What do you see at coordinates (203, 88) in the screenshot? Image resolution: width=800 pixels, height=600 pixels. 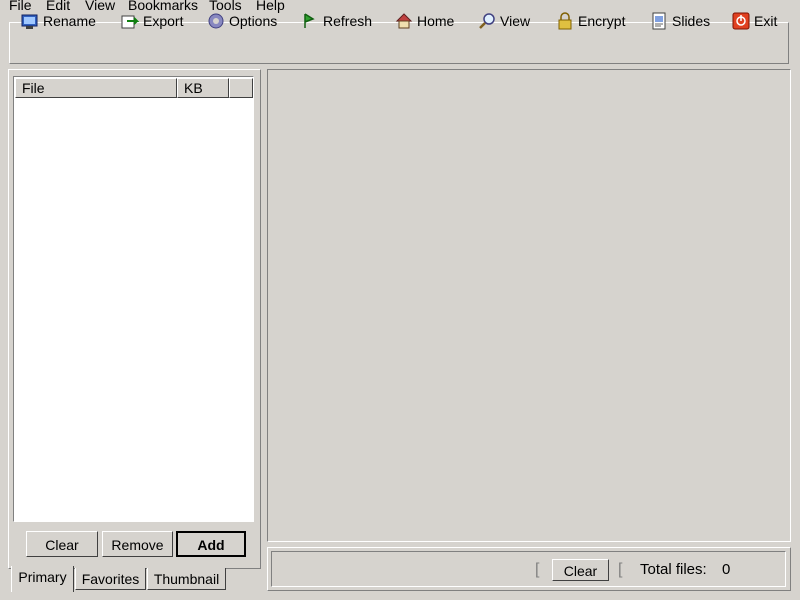 I see `column-header-kb: KB` at bounding box center [203, 88].